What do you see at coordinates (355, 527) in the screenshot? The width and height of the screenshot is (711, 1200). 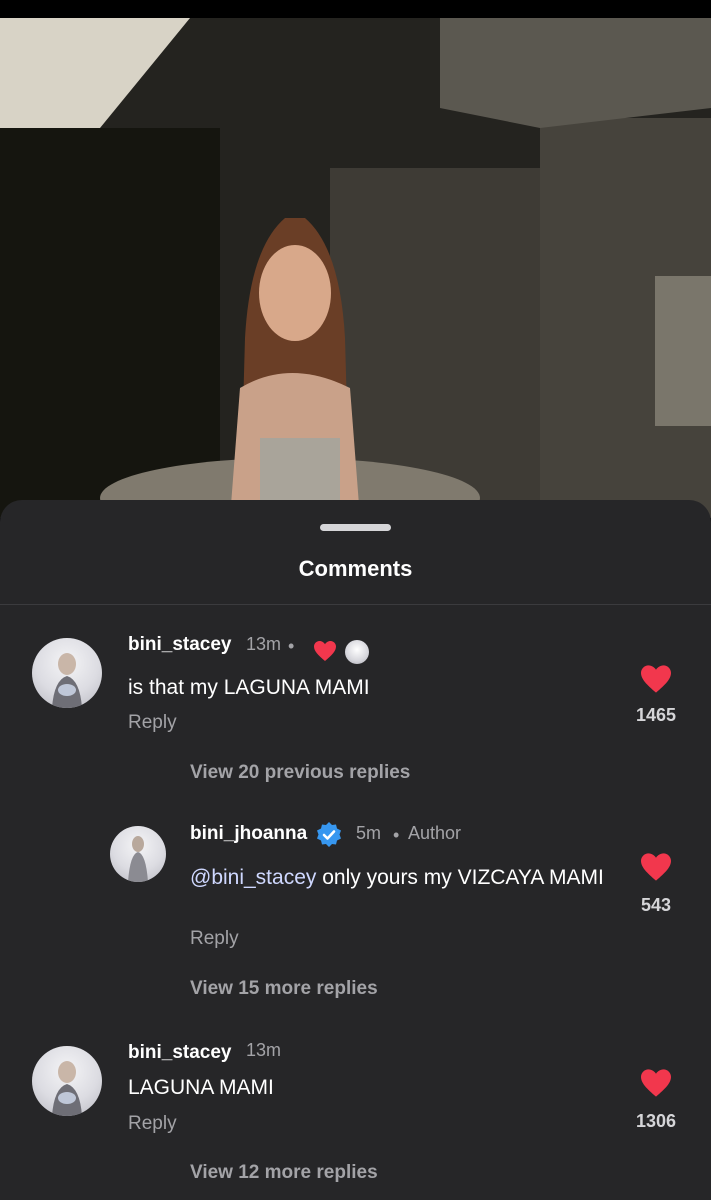 I see `drag-handle` at bounding box center [355, 527].